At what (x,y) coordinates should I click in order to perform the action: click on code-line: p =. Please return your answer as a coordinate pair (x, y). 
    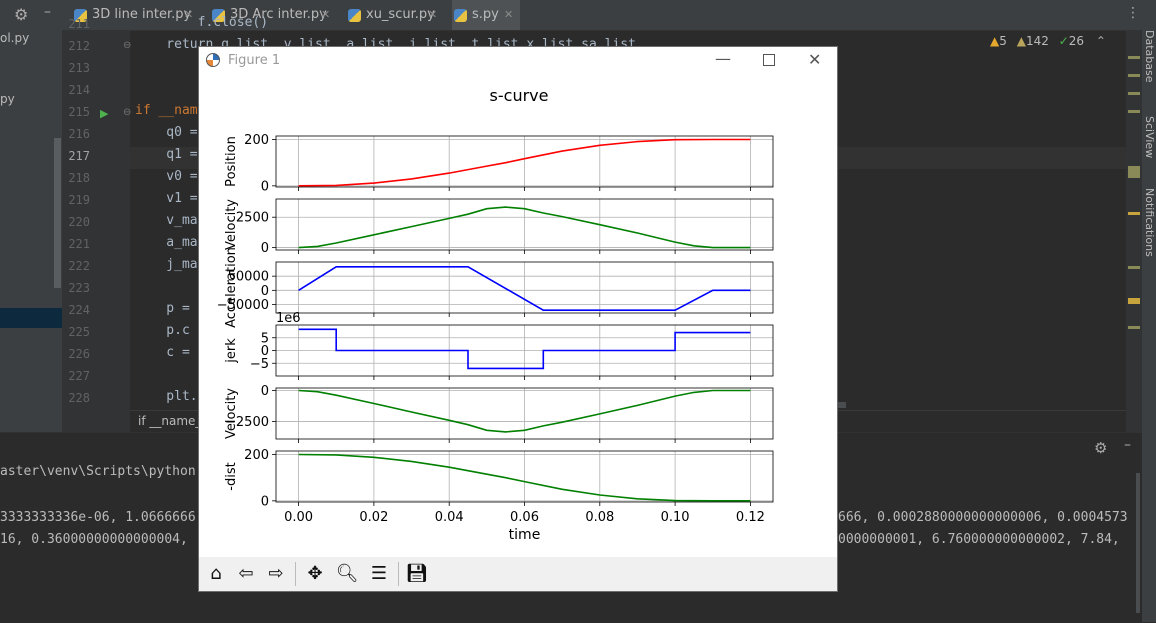
    Looking at the image, I should click on (166, 308).